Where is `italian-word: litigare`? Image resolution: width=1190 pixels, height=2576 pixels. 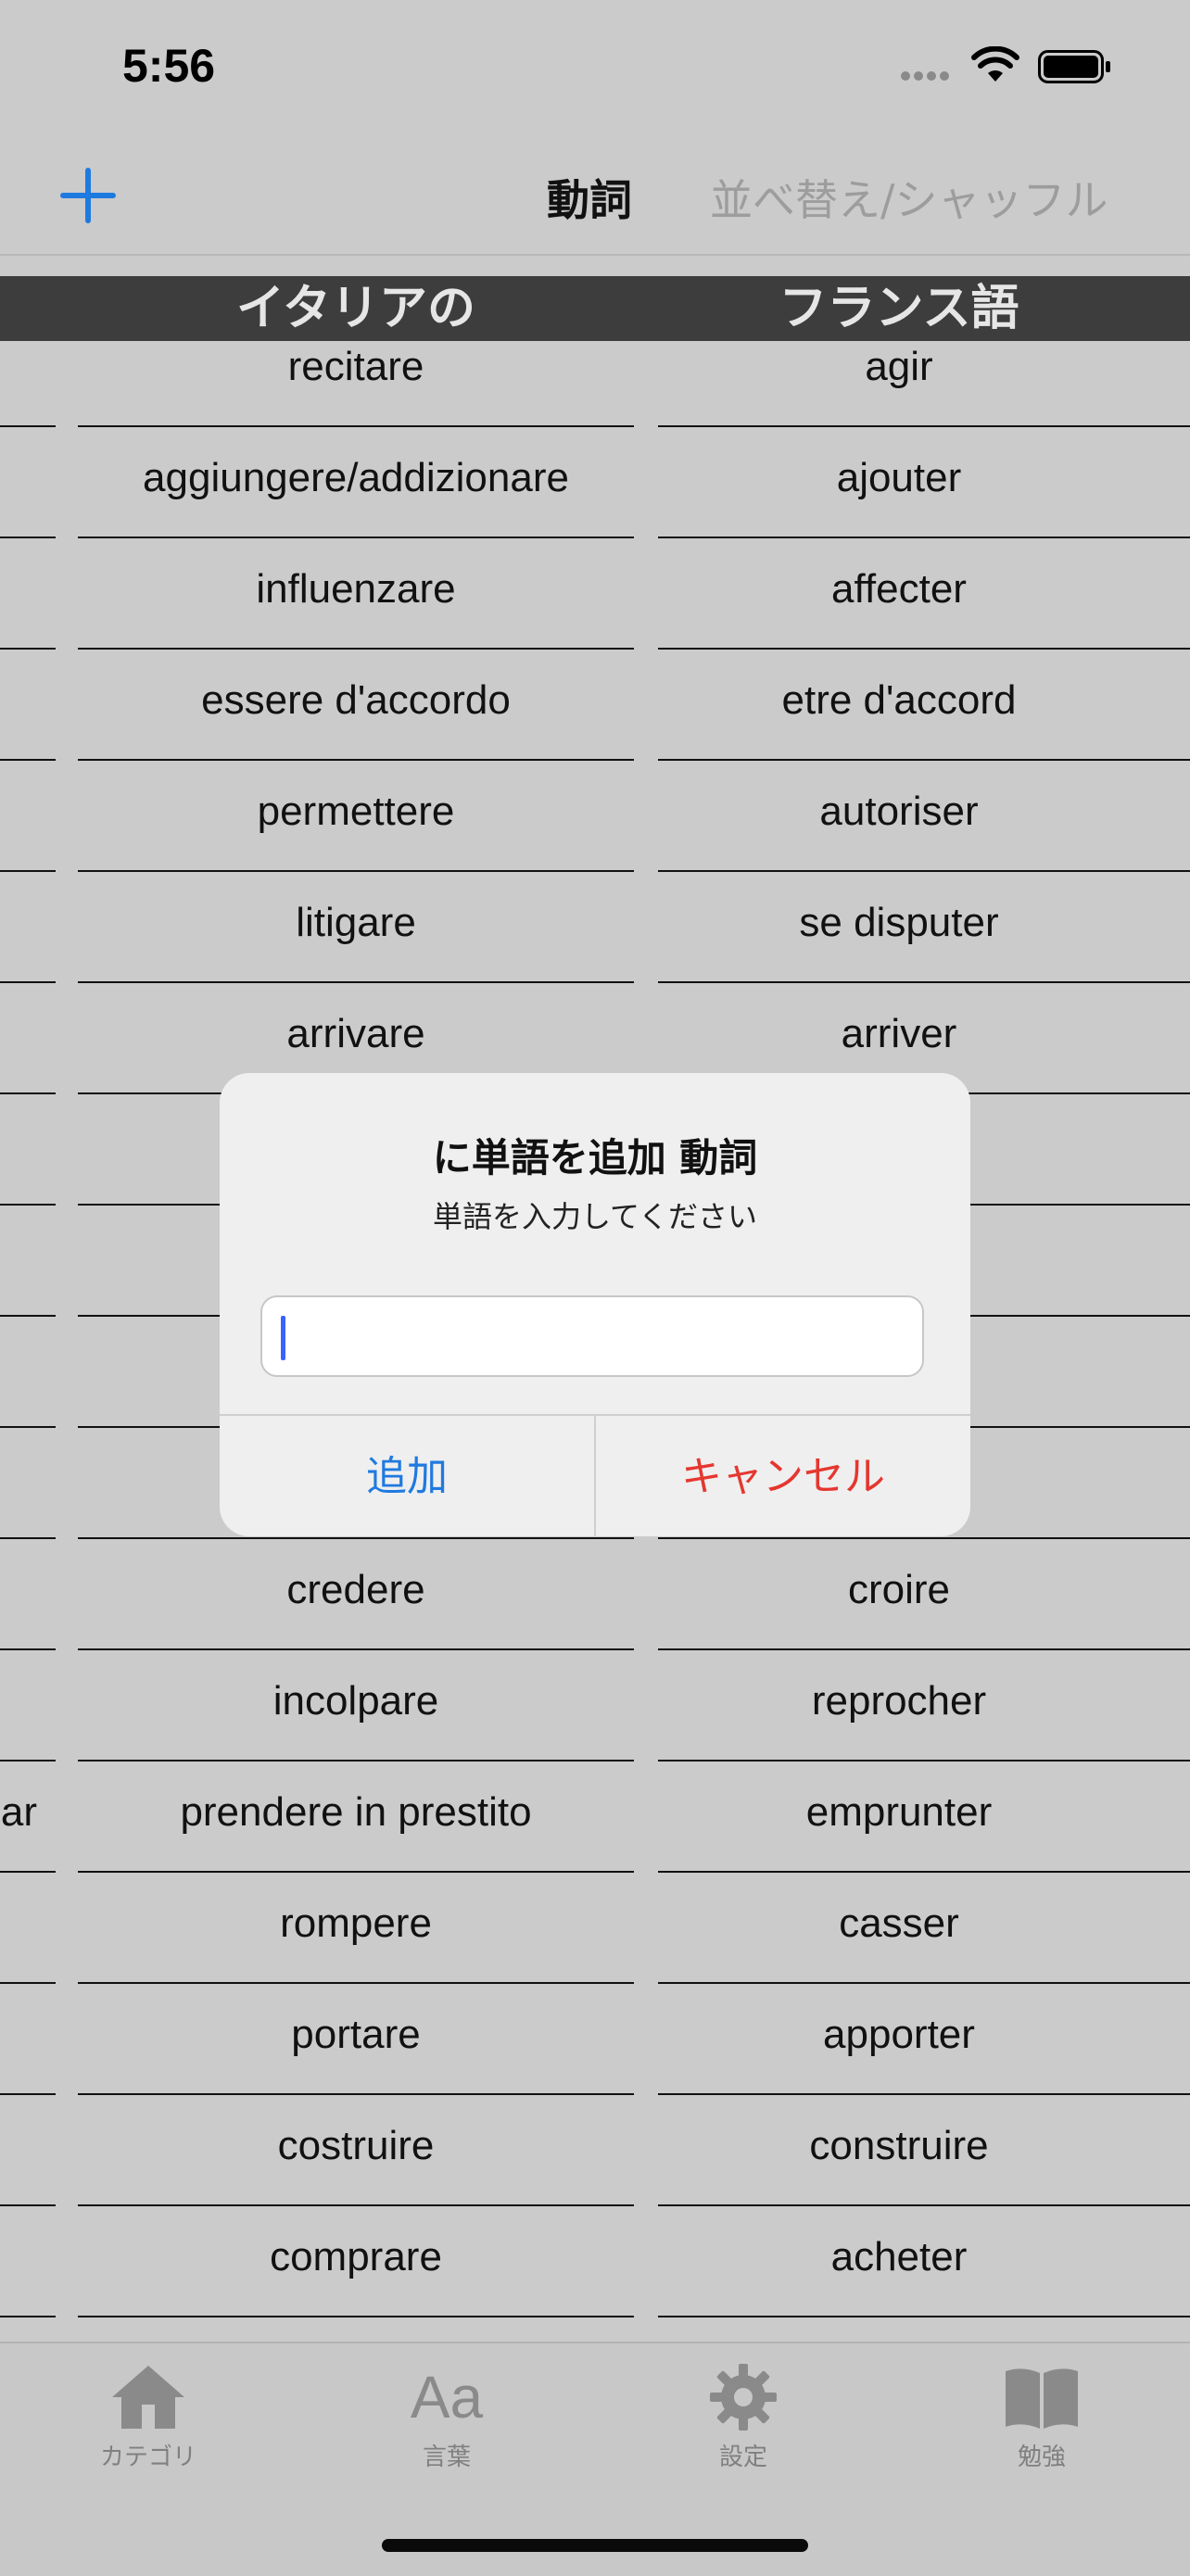
italian-word: litigare is located at coordinates (356, 922).